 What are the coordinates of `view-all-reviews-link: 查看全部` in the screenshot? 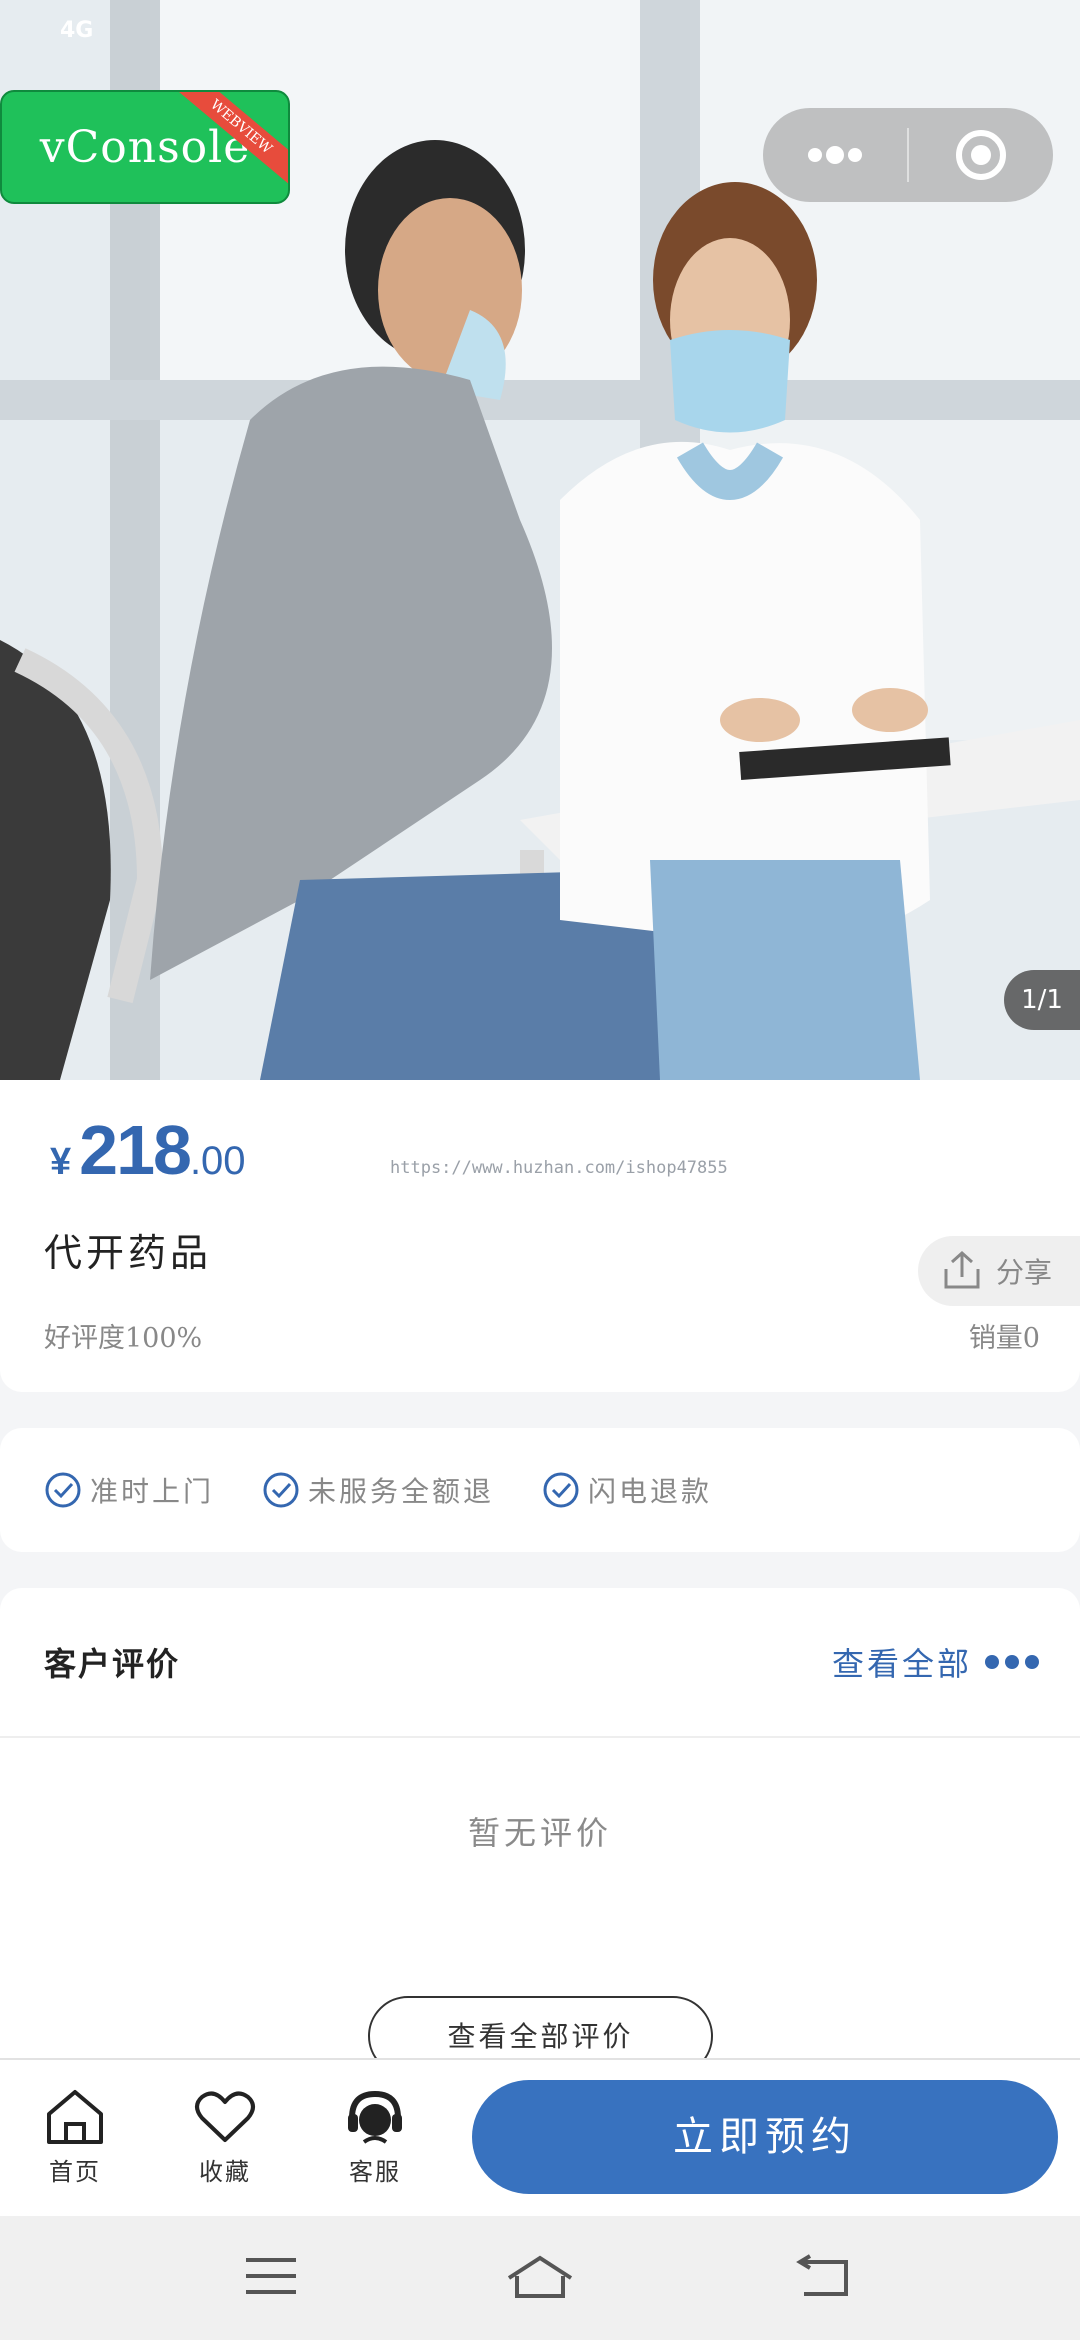 It's located at (936, 1662).